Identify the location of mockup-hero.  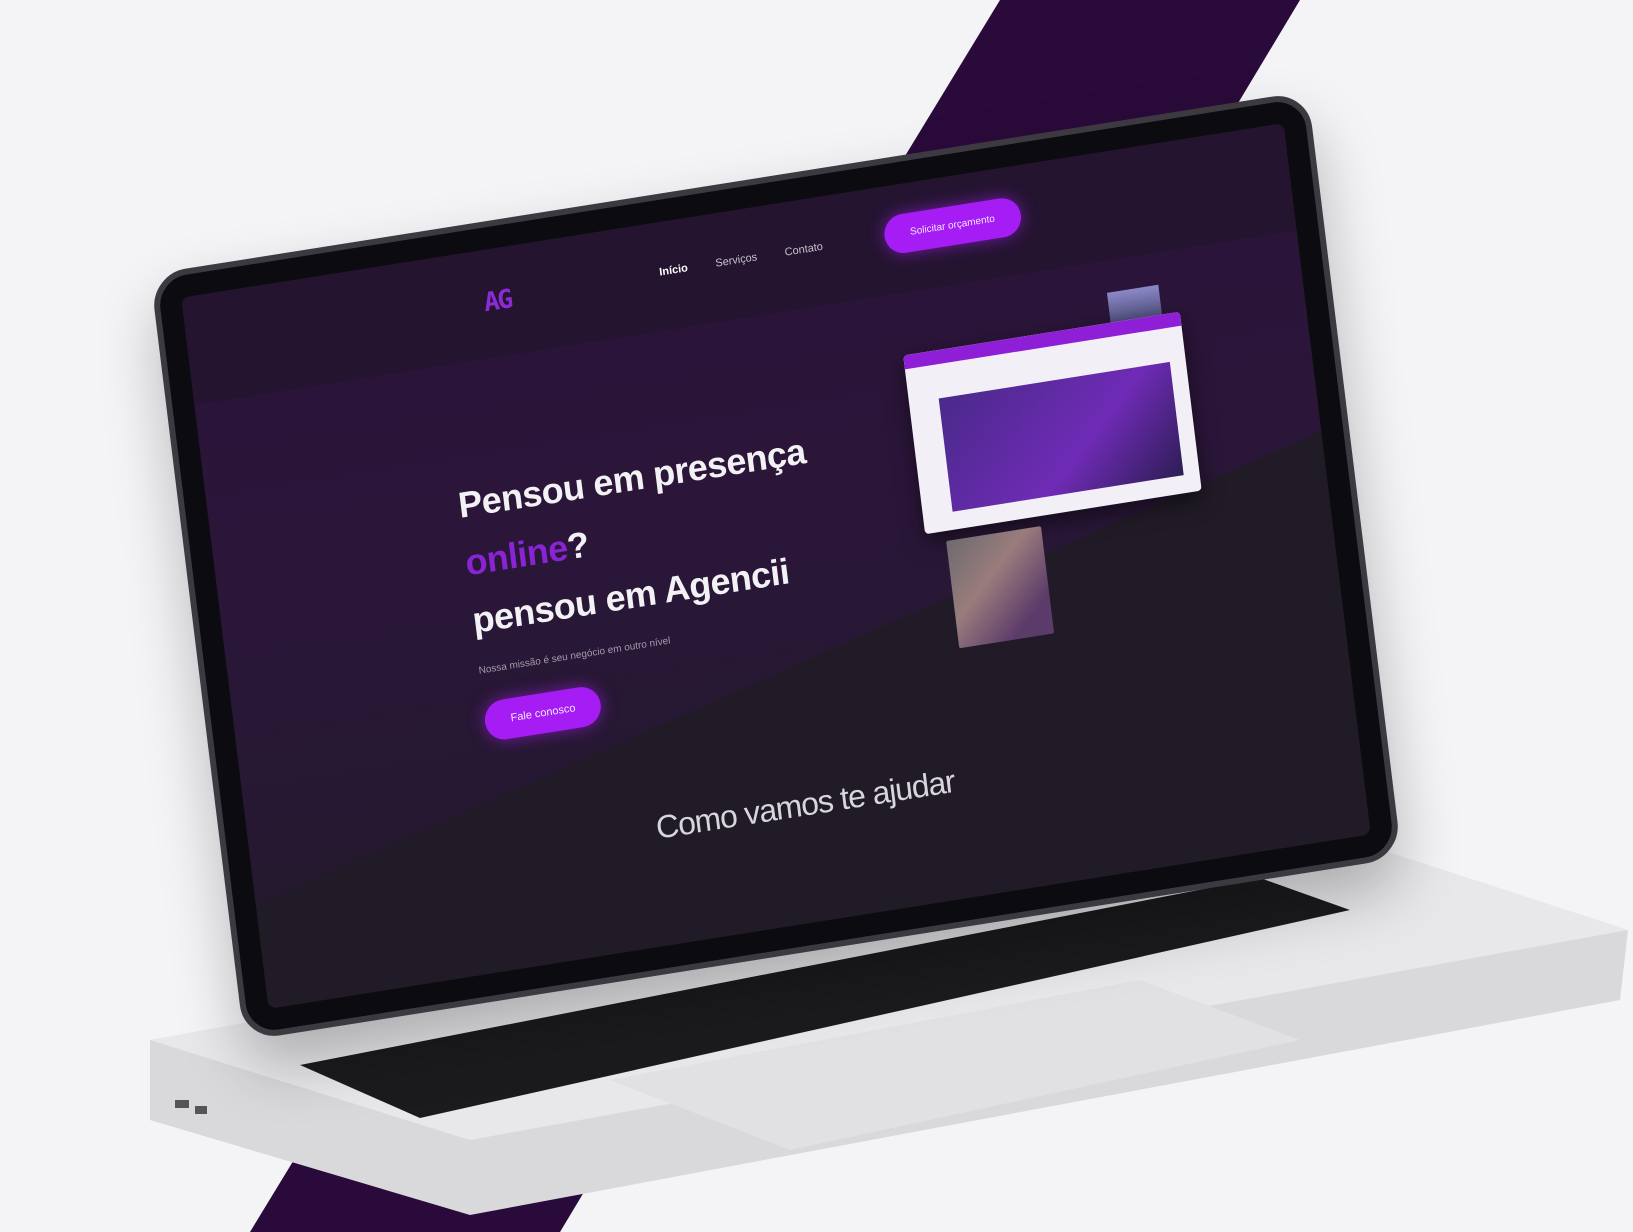
(1061, 436).